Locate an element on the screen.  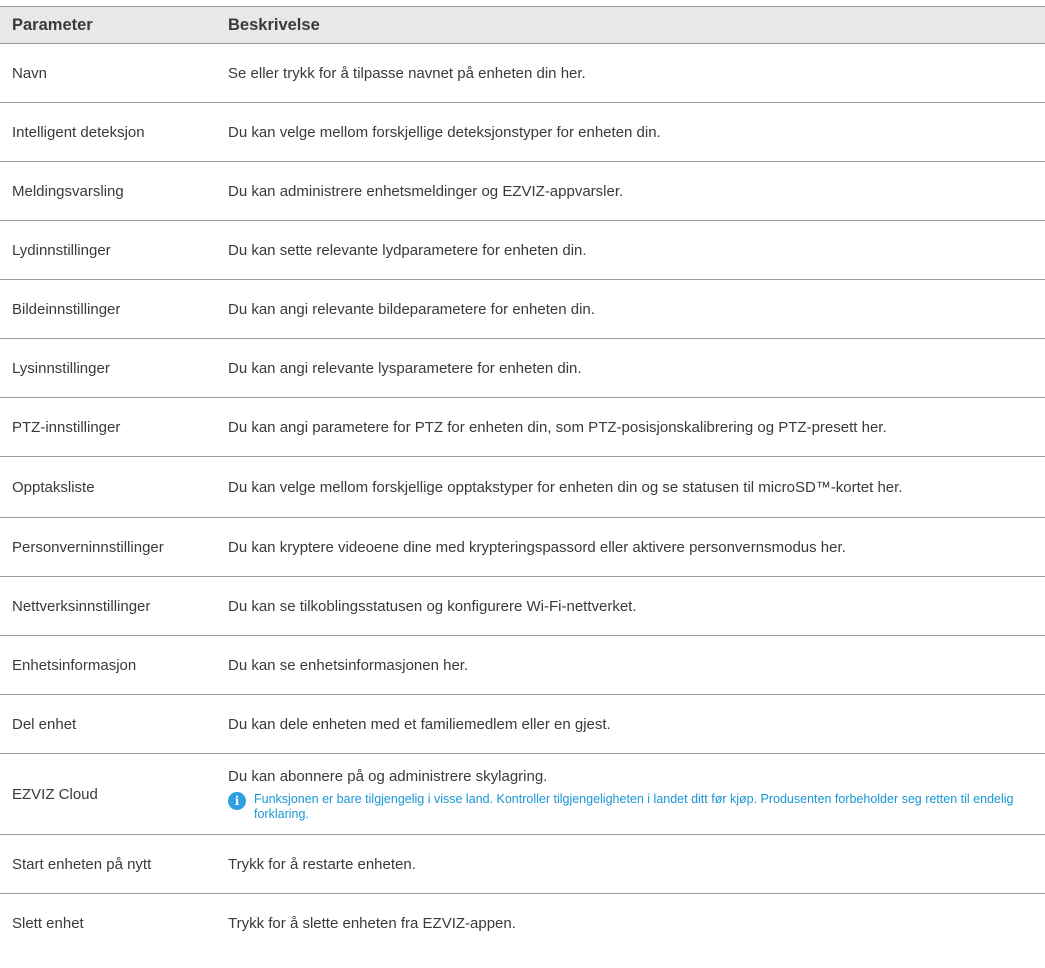
param-cell: Opptaksliste is located at coordinates (108, 487).